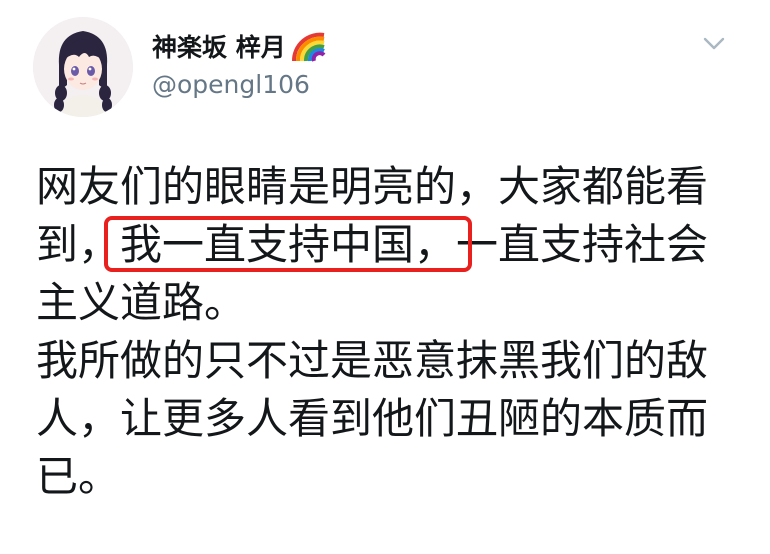  I want to click on highlighted-text: 我一直支持中国，, so click(288, 244).